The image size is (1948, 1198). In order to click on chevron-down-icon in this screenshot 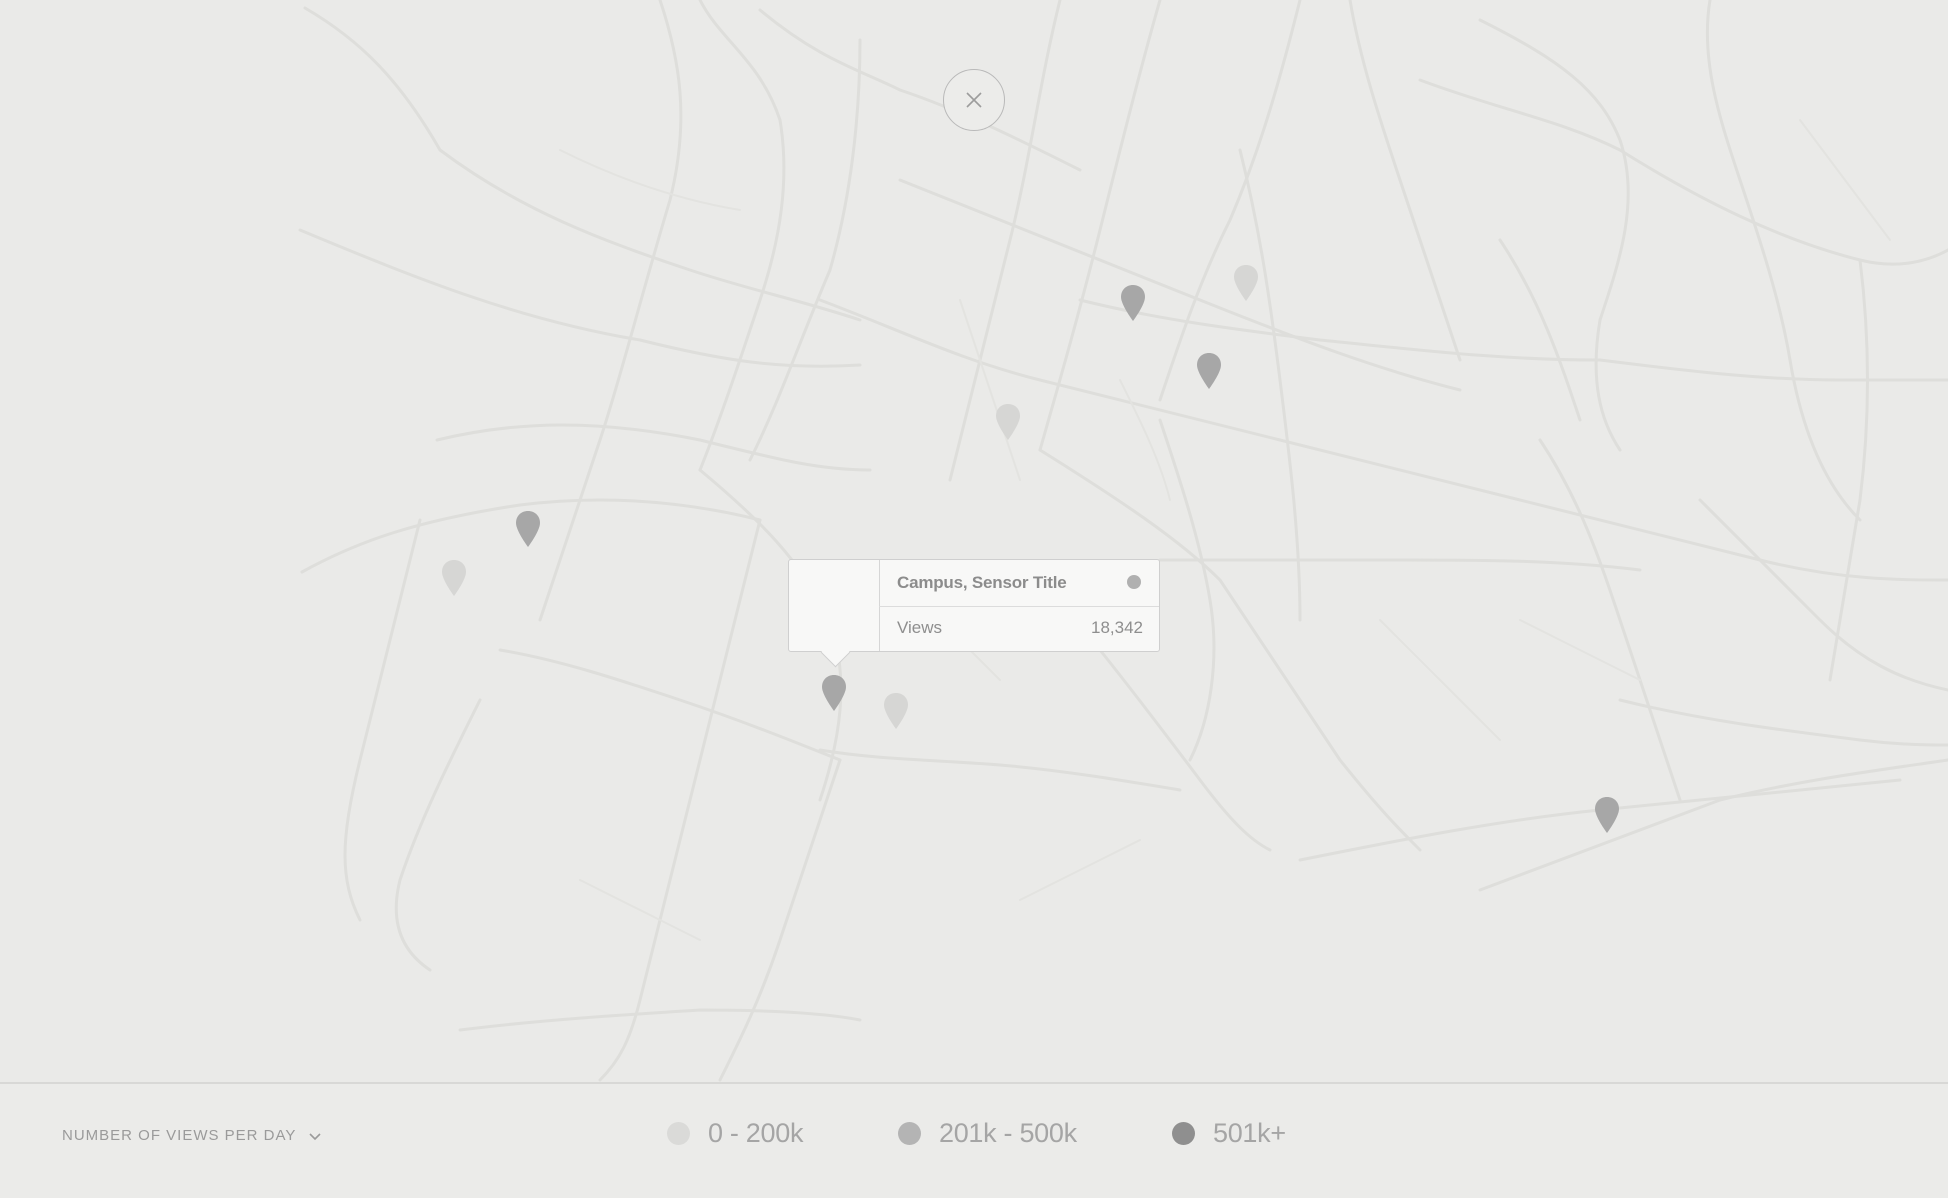, I will do `click(315, 1136)`.